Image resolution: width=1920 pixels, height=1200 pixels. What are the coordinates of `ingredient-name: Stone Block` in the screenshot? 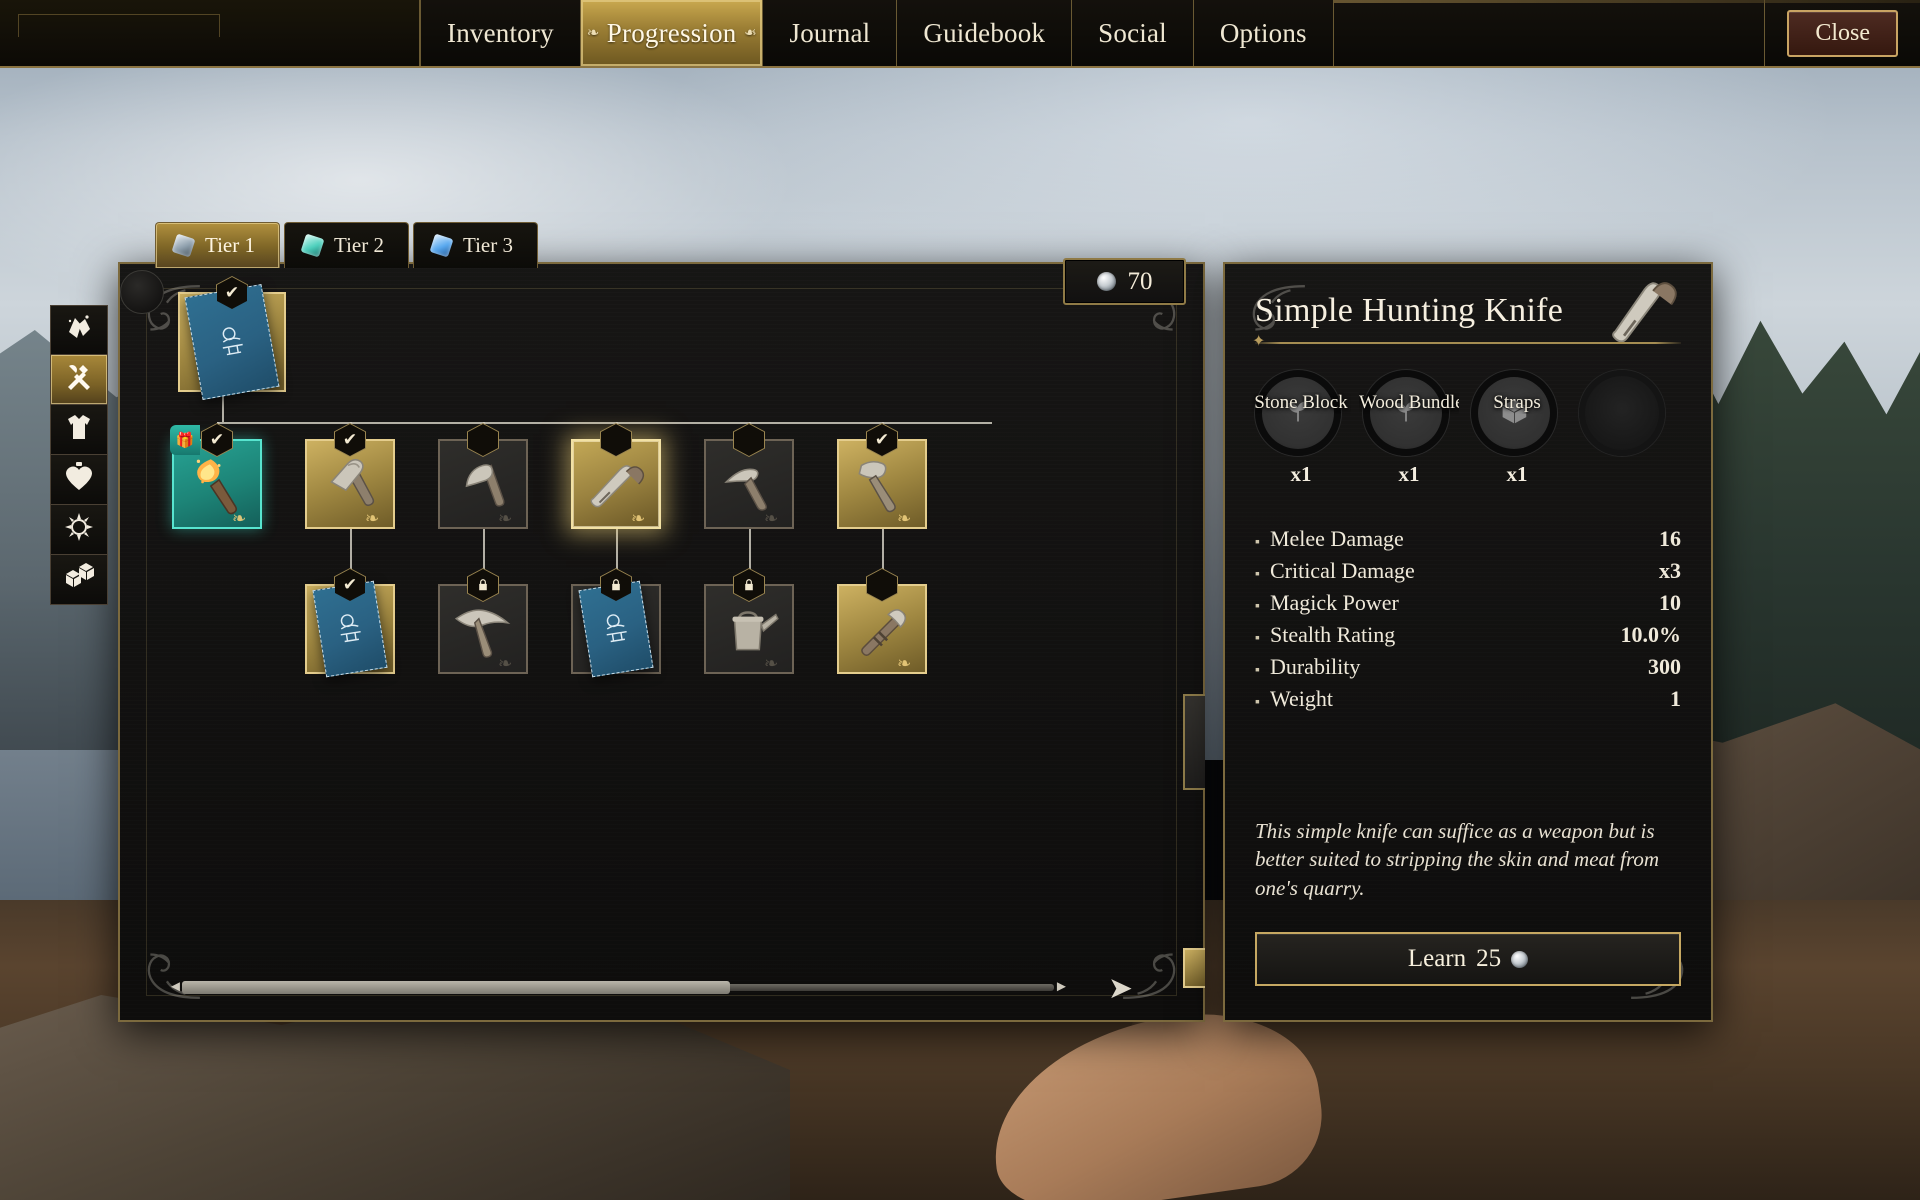 It's located at (1301, 402).